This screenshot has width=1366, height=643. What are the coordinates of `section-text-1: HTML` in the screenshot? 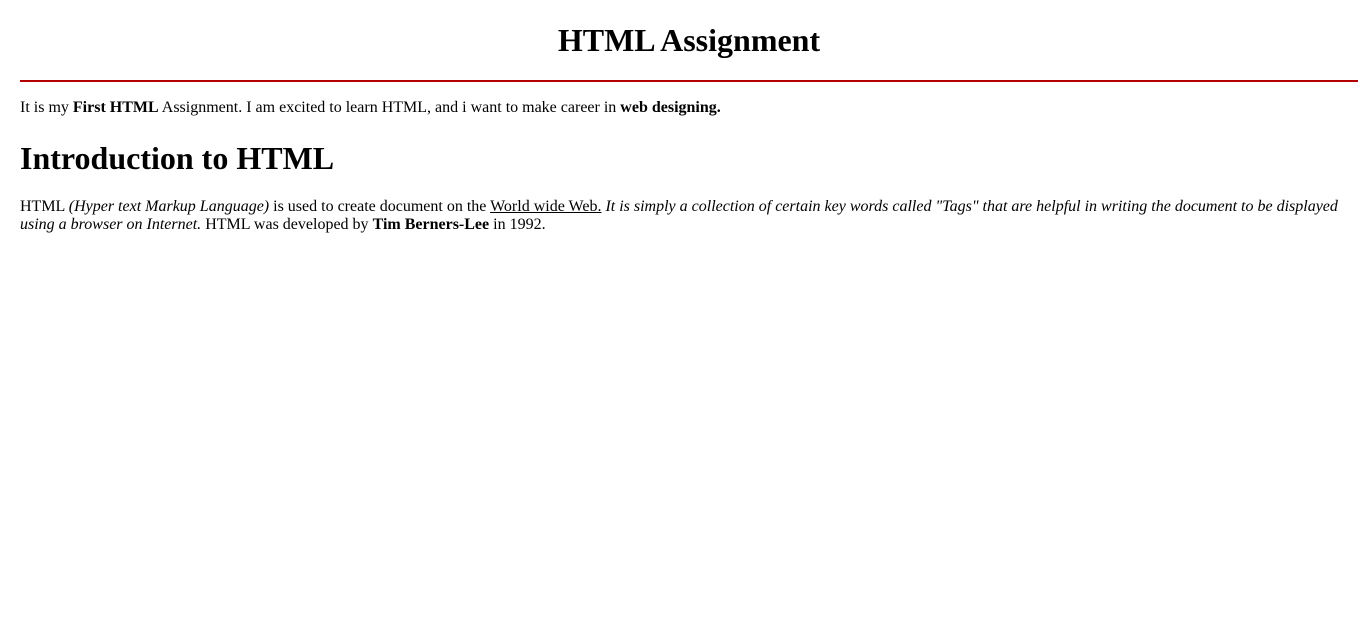 It's located at (44, 206).